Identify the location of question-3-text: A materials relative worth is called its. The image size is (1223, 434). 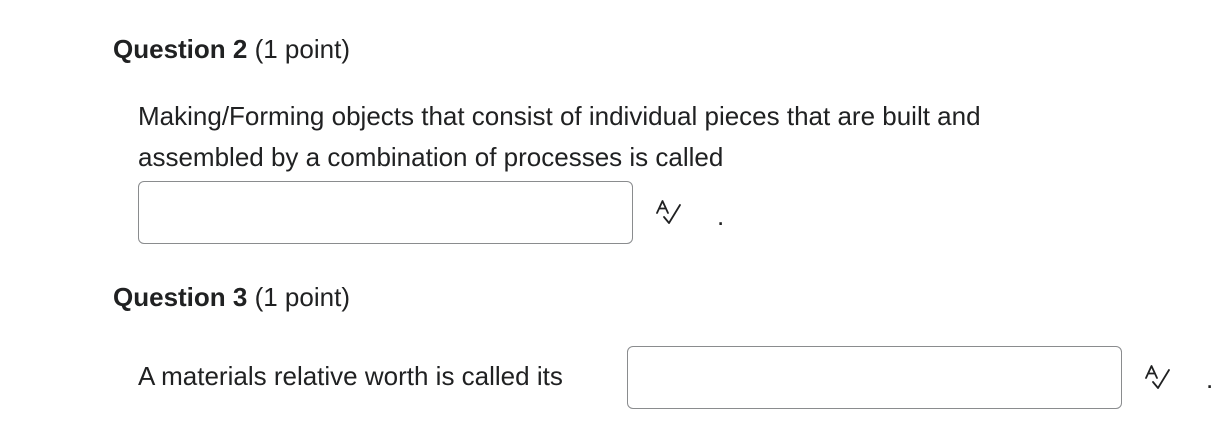
(350, 376).